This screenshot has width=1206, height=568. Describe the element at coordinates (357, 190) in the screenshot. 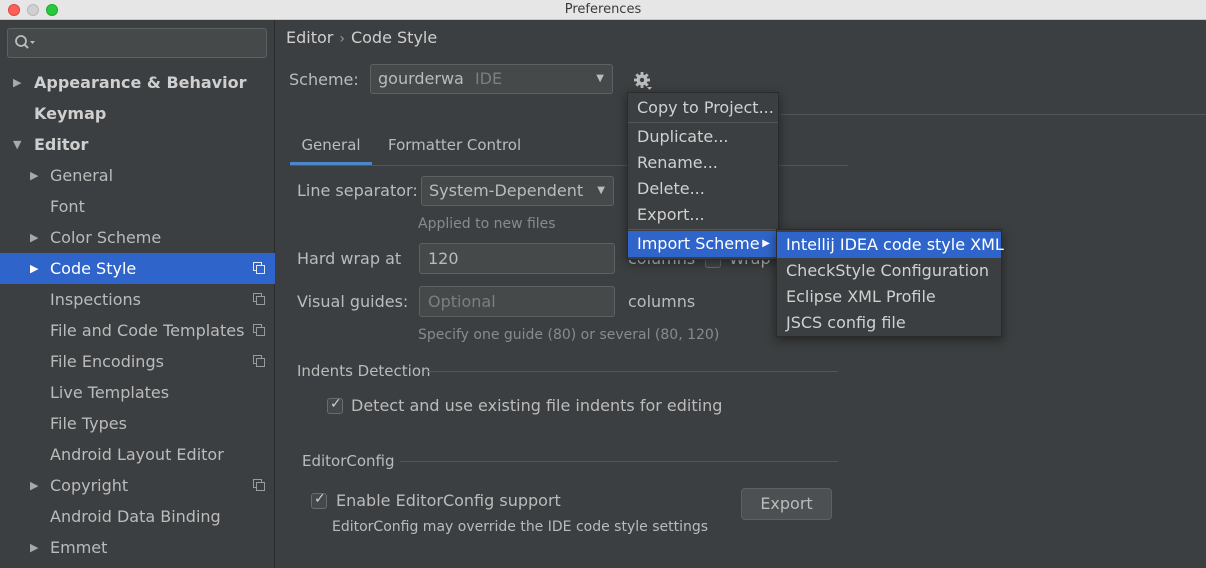

I see `line-separator-label: Line separator:` at that location.